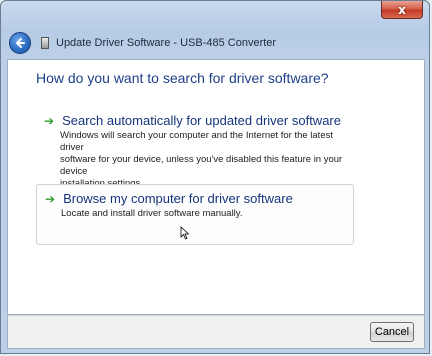 The height and width of the screenshot is (356, 432). Describe the element at coordinates (215, 12) in the screenshot. I see `title-bar: x` at that location.